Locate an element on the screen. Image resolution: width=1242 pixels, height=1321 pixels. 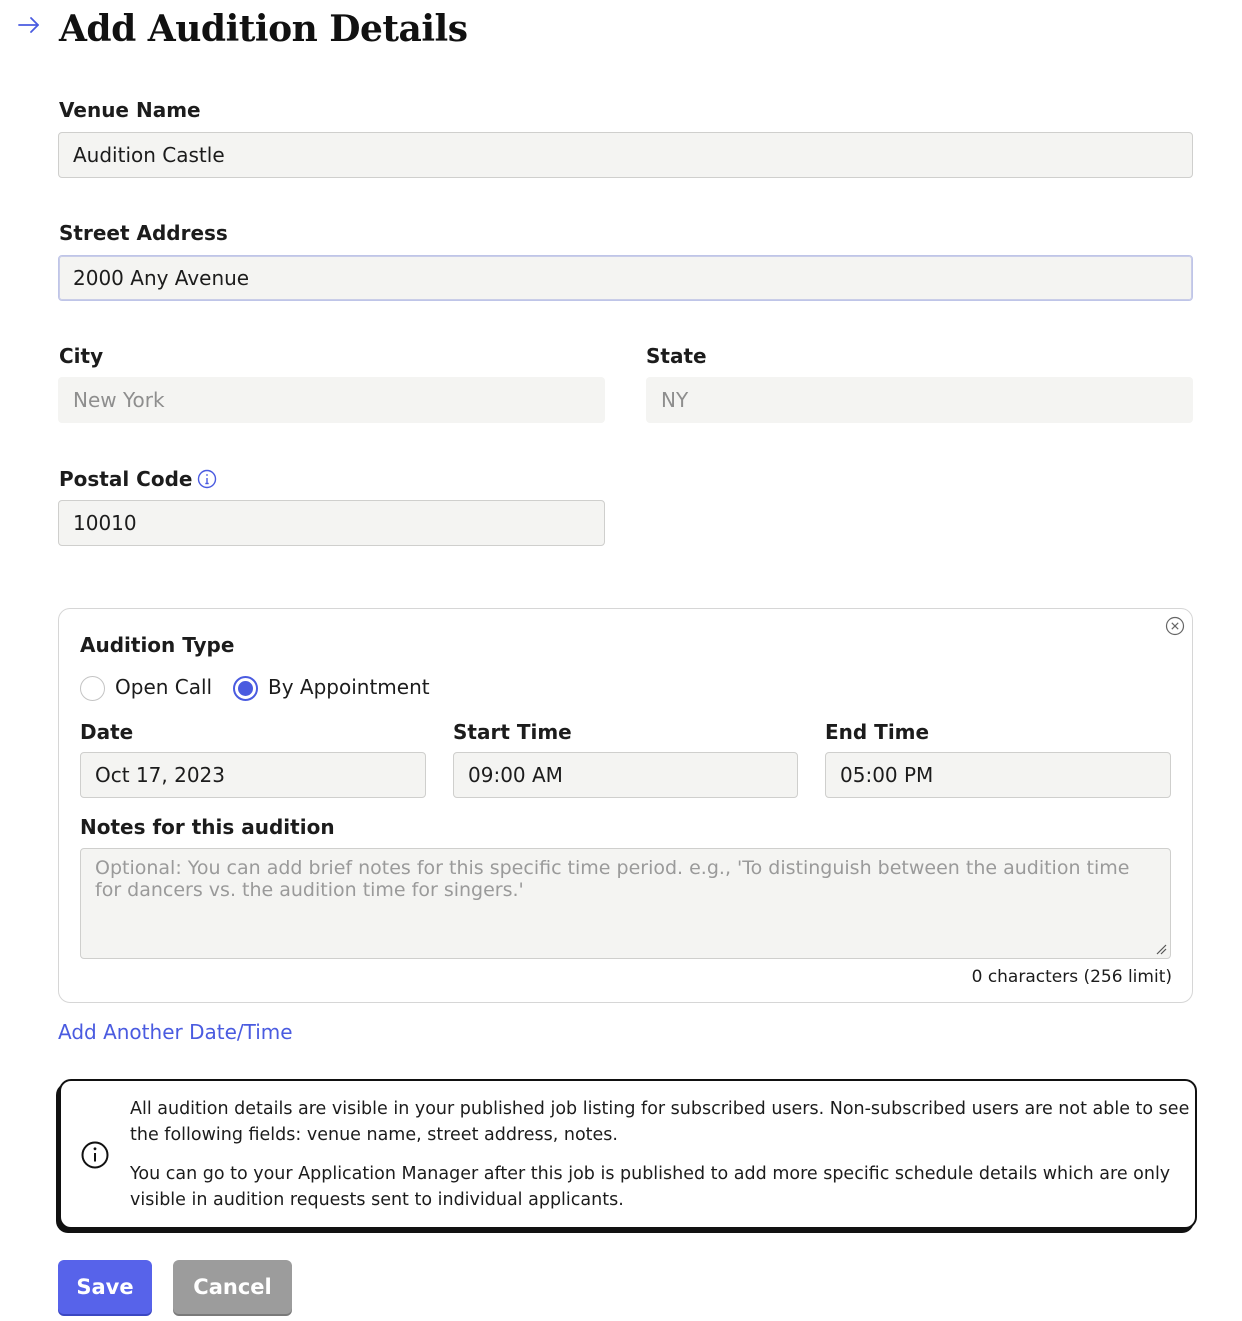
postal-code-label: Postal Code is located at coordinates (138, 479).